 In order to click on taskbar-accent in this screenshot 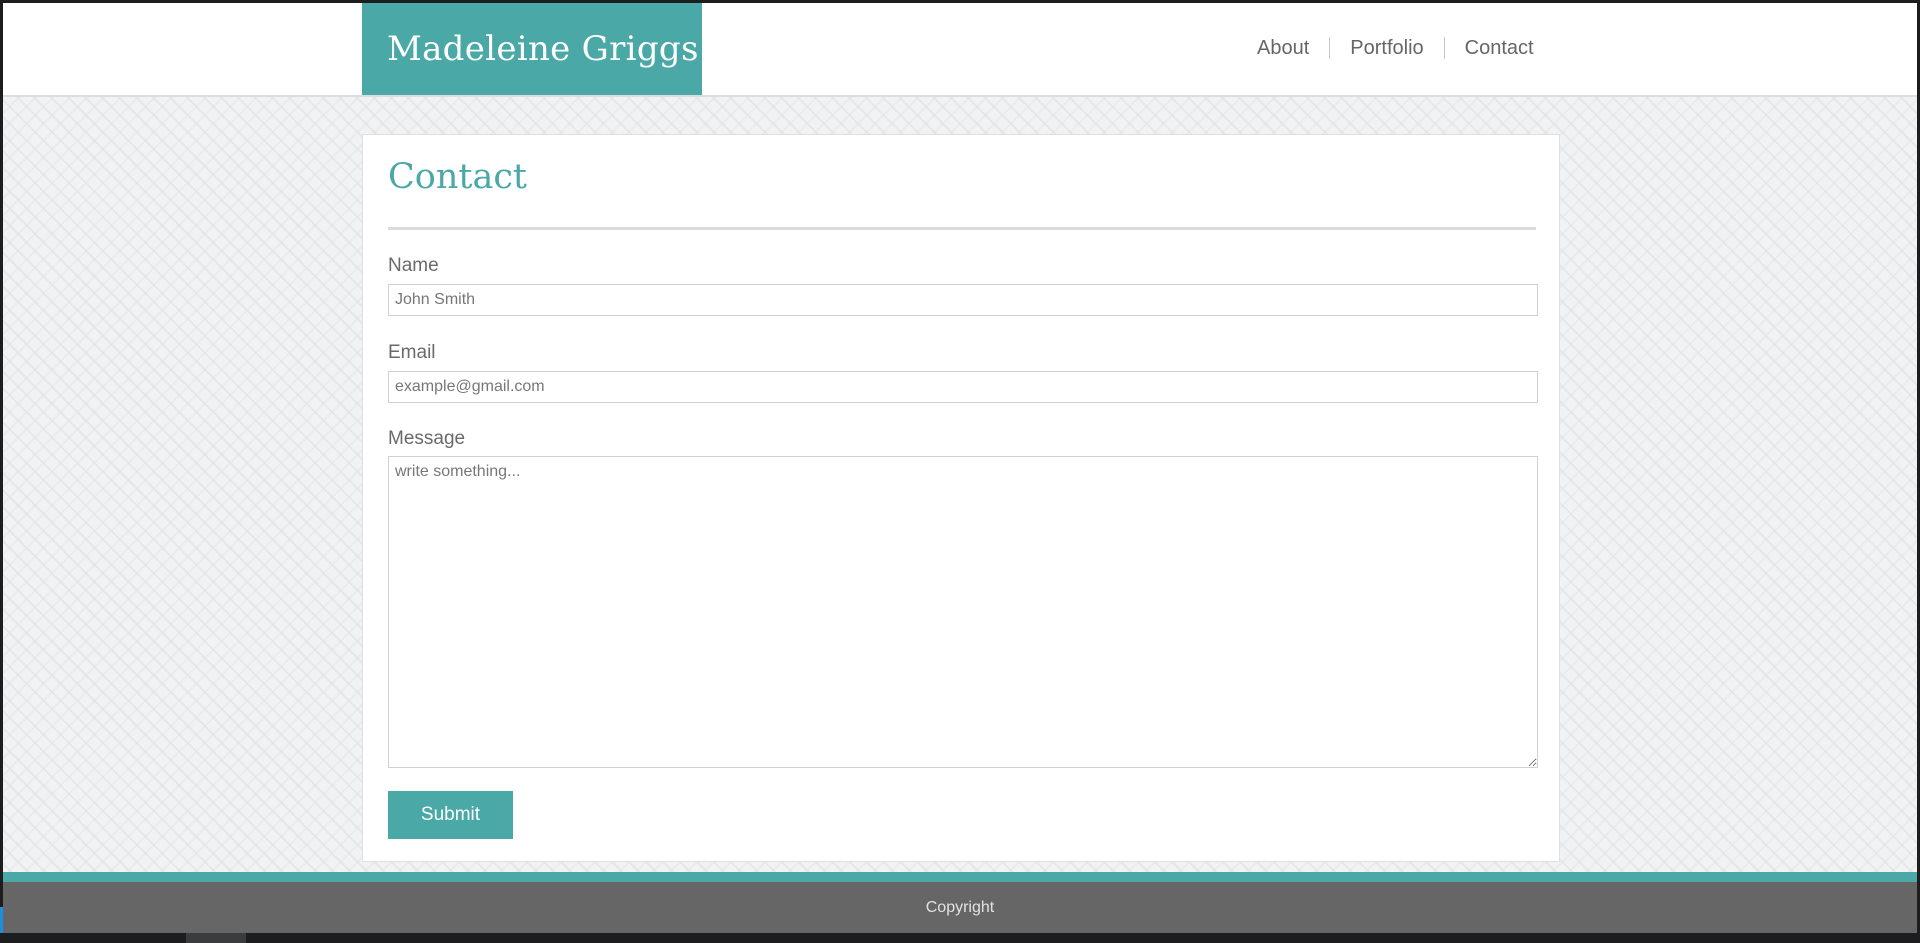, I will do `click(1, 920)`.